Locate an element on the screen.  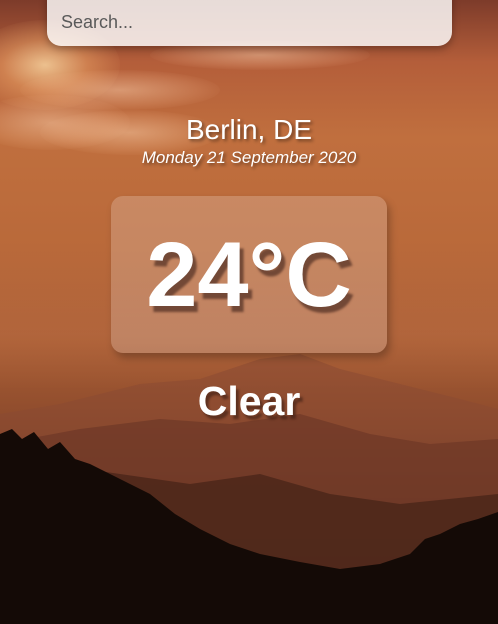
search-input is located at coordinates (249, 22).